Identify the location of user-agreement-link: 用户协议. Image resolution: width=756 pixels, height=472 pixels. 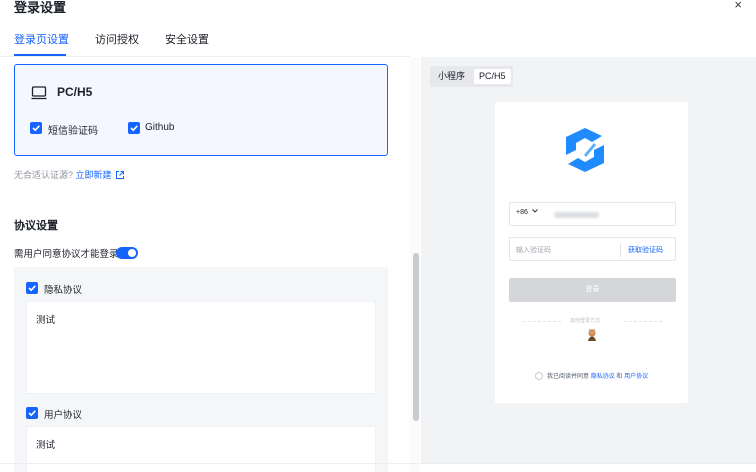
(636, 377).